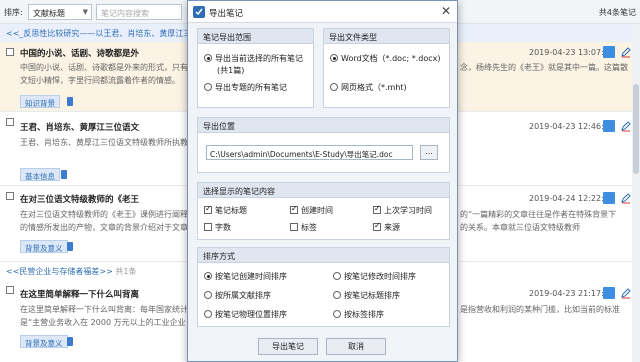 The height and width of the screenshot is (362, 640). Describe the element at coordinates (59, 271) in the screenshot. I see `group-title: <<民营企业与存储者福差>>` at that location.